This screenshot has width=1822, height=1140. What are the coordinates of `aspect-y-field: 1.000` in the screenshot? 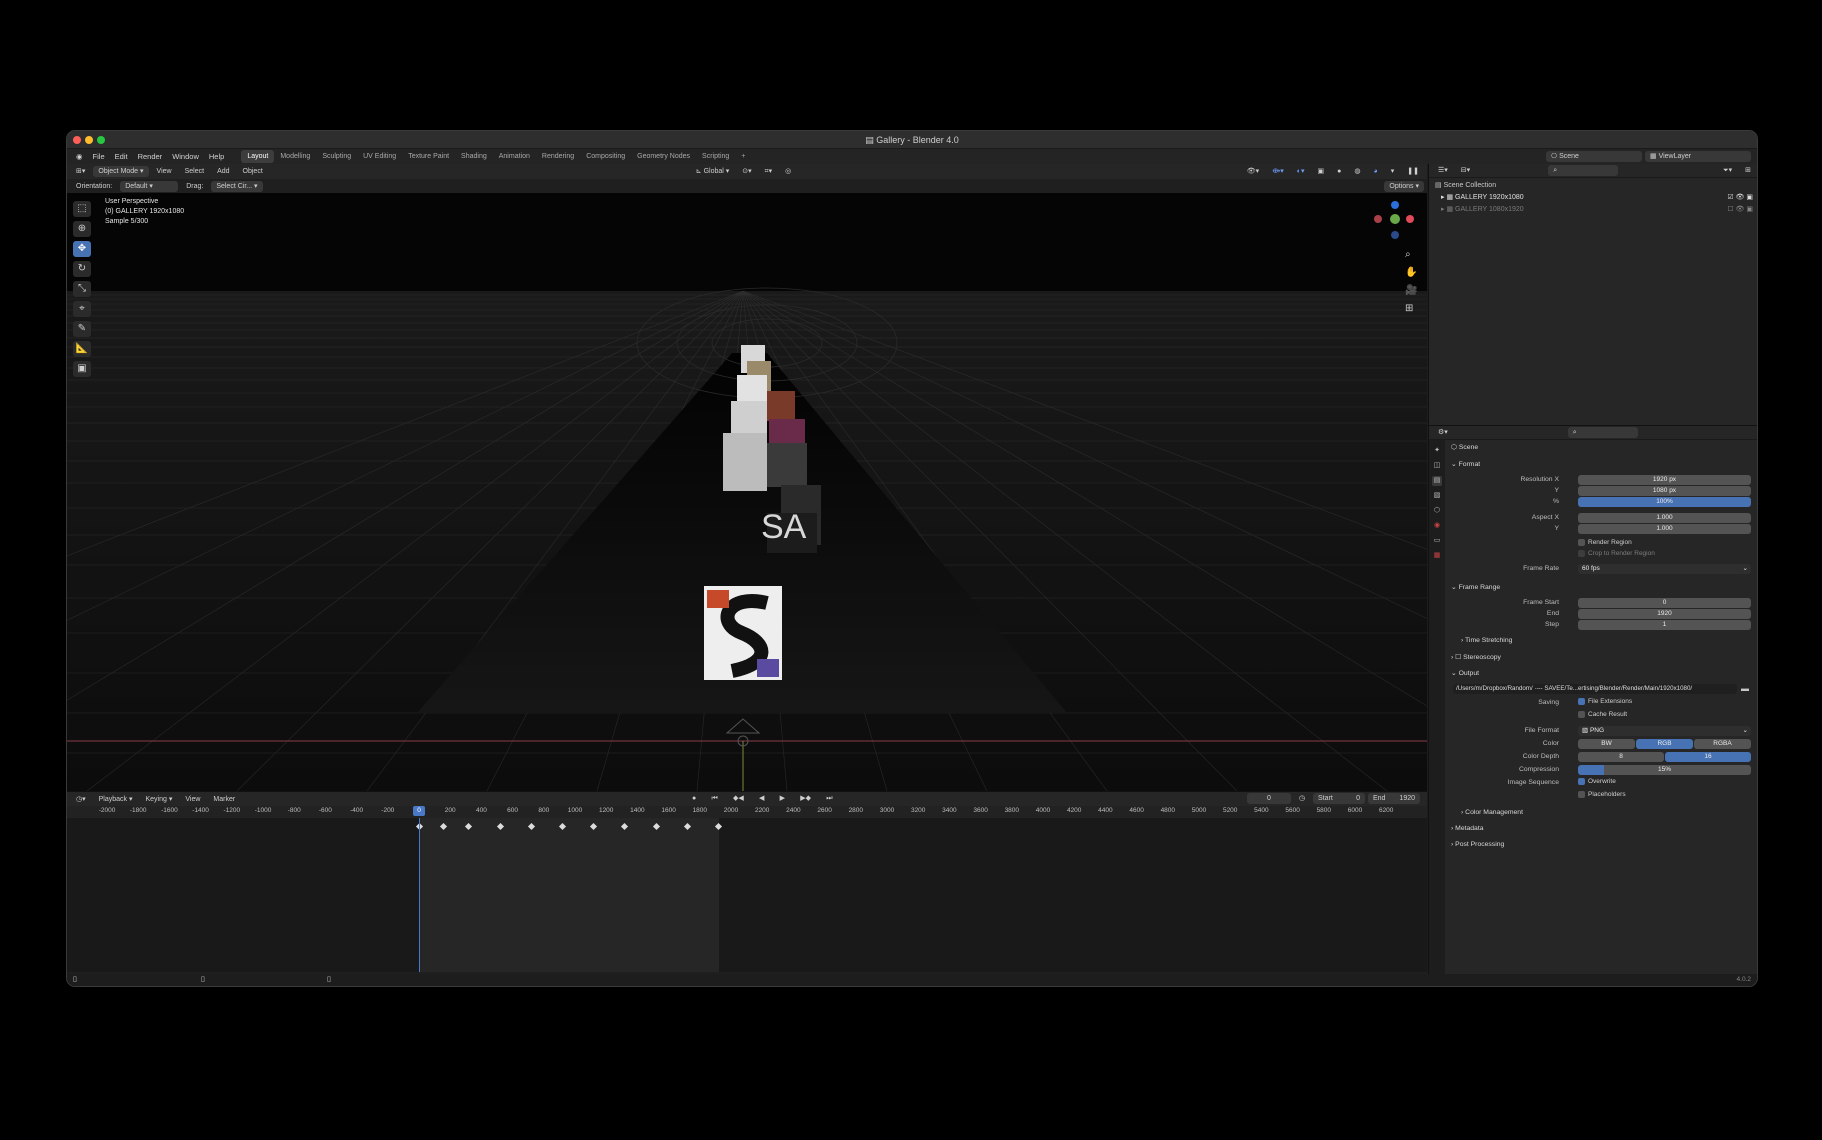 It's located at (1664, 529).